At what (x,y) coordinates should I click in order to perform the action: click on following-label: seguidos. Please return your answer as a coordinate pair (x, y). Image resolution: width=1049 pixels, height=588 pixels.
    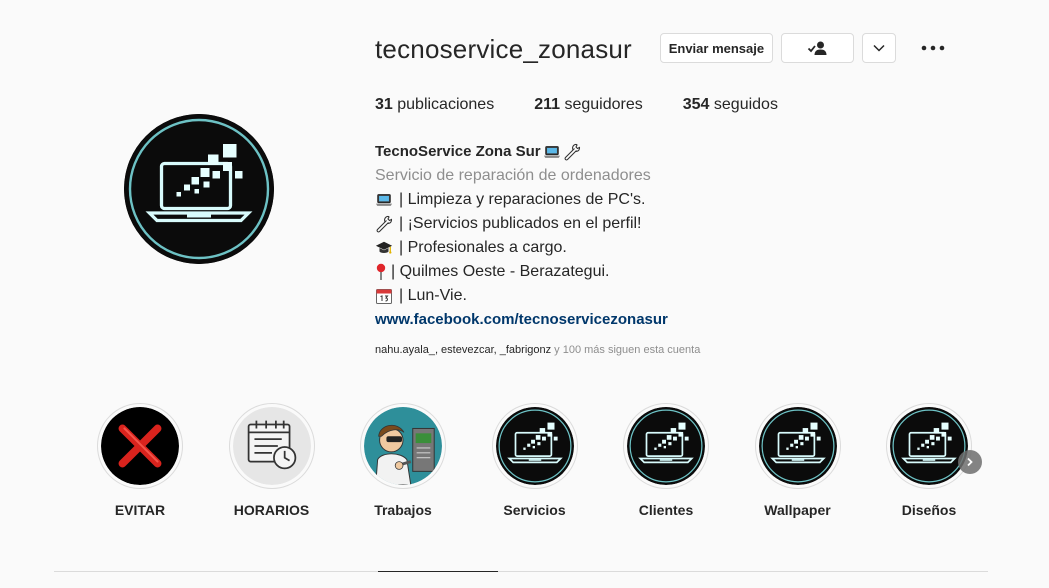
    Looking at the image, I should click on (745, 104).